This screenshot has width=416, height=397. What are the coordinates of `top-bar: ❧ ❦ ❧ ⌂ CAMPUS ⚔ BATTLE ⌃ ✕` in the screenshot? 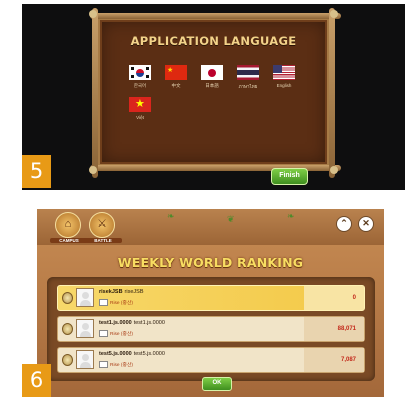 It's located at (210, 227).